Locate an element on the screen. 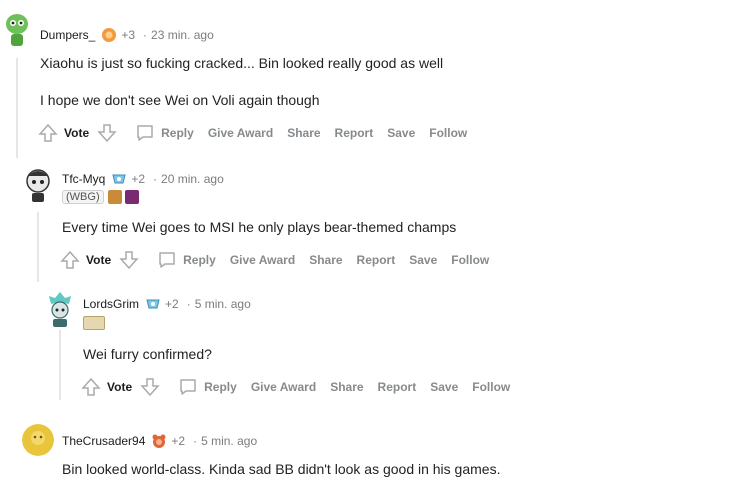  timestamp: 20 min. ago is located at coordinates (192, 179).